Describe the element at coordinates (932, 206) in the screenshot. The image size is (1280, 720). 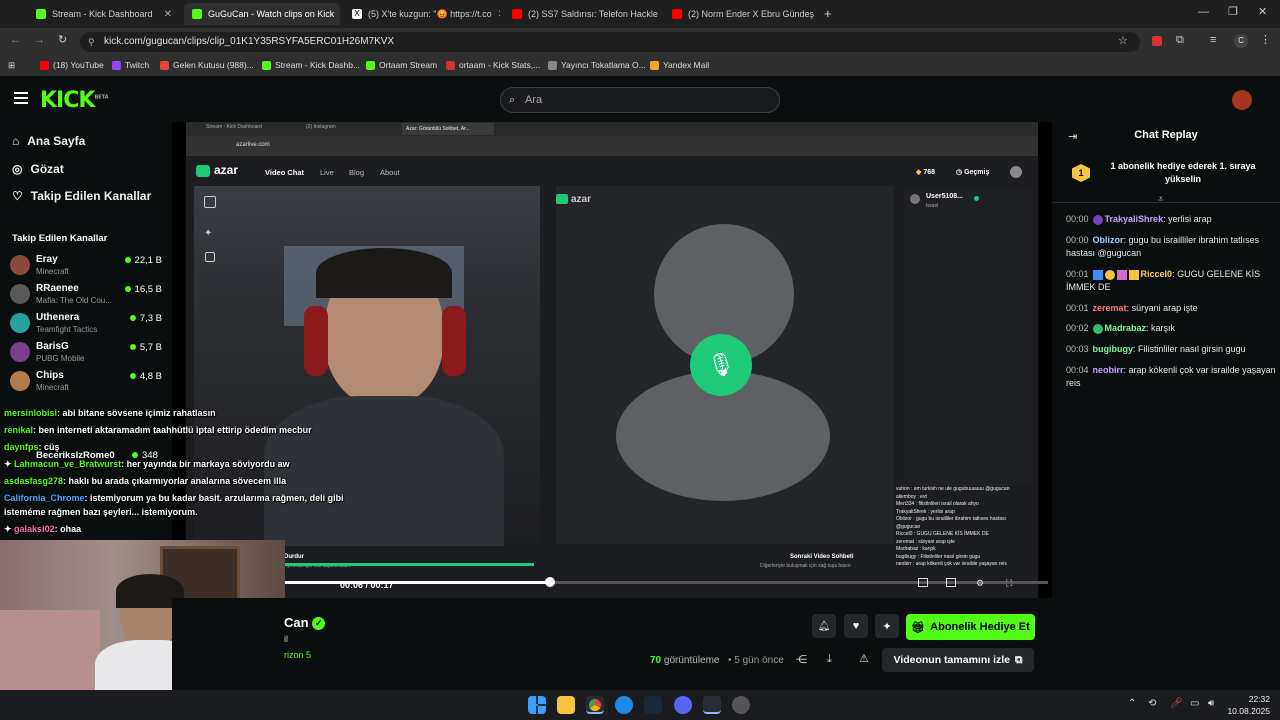
I see `remote-country: Israel` at that location.